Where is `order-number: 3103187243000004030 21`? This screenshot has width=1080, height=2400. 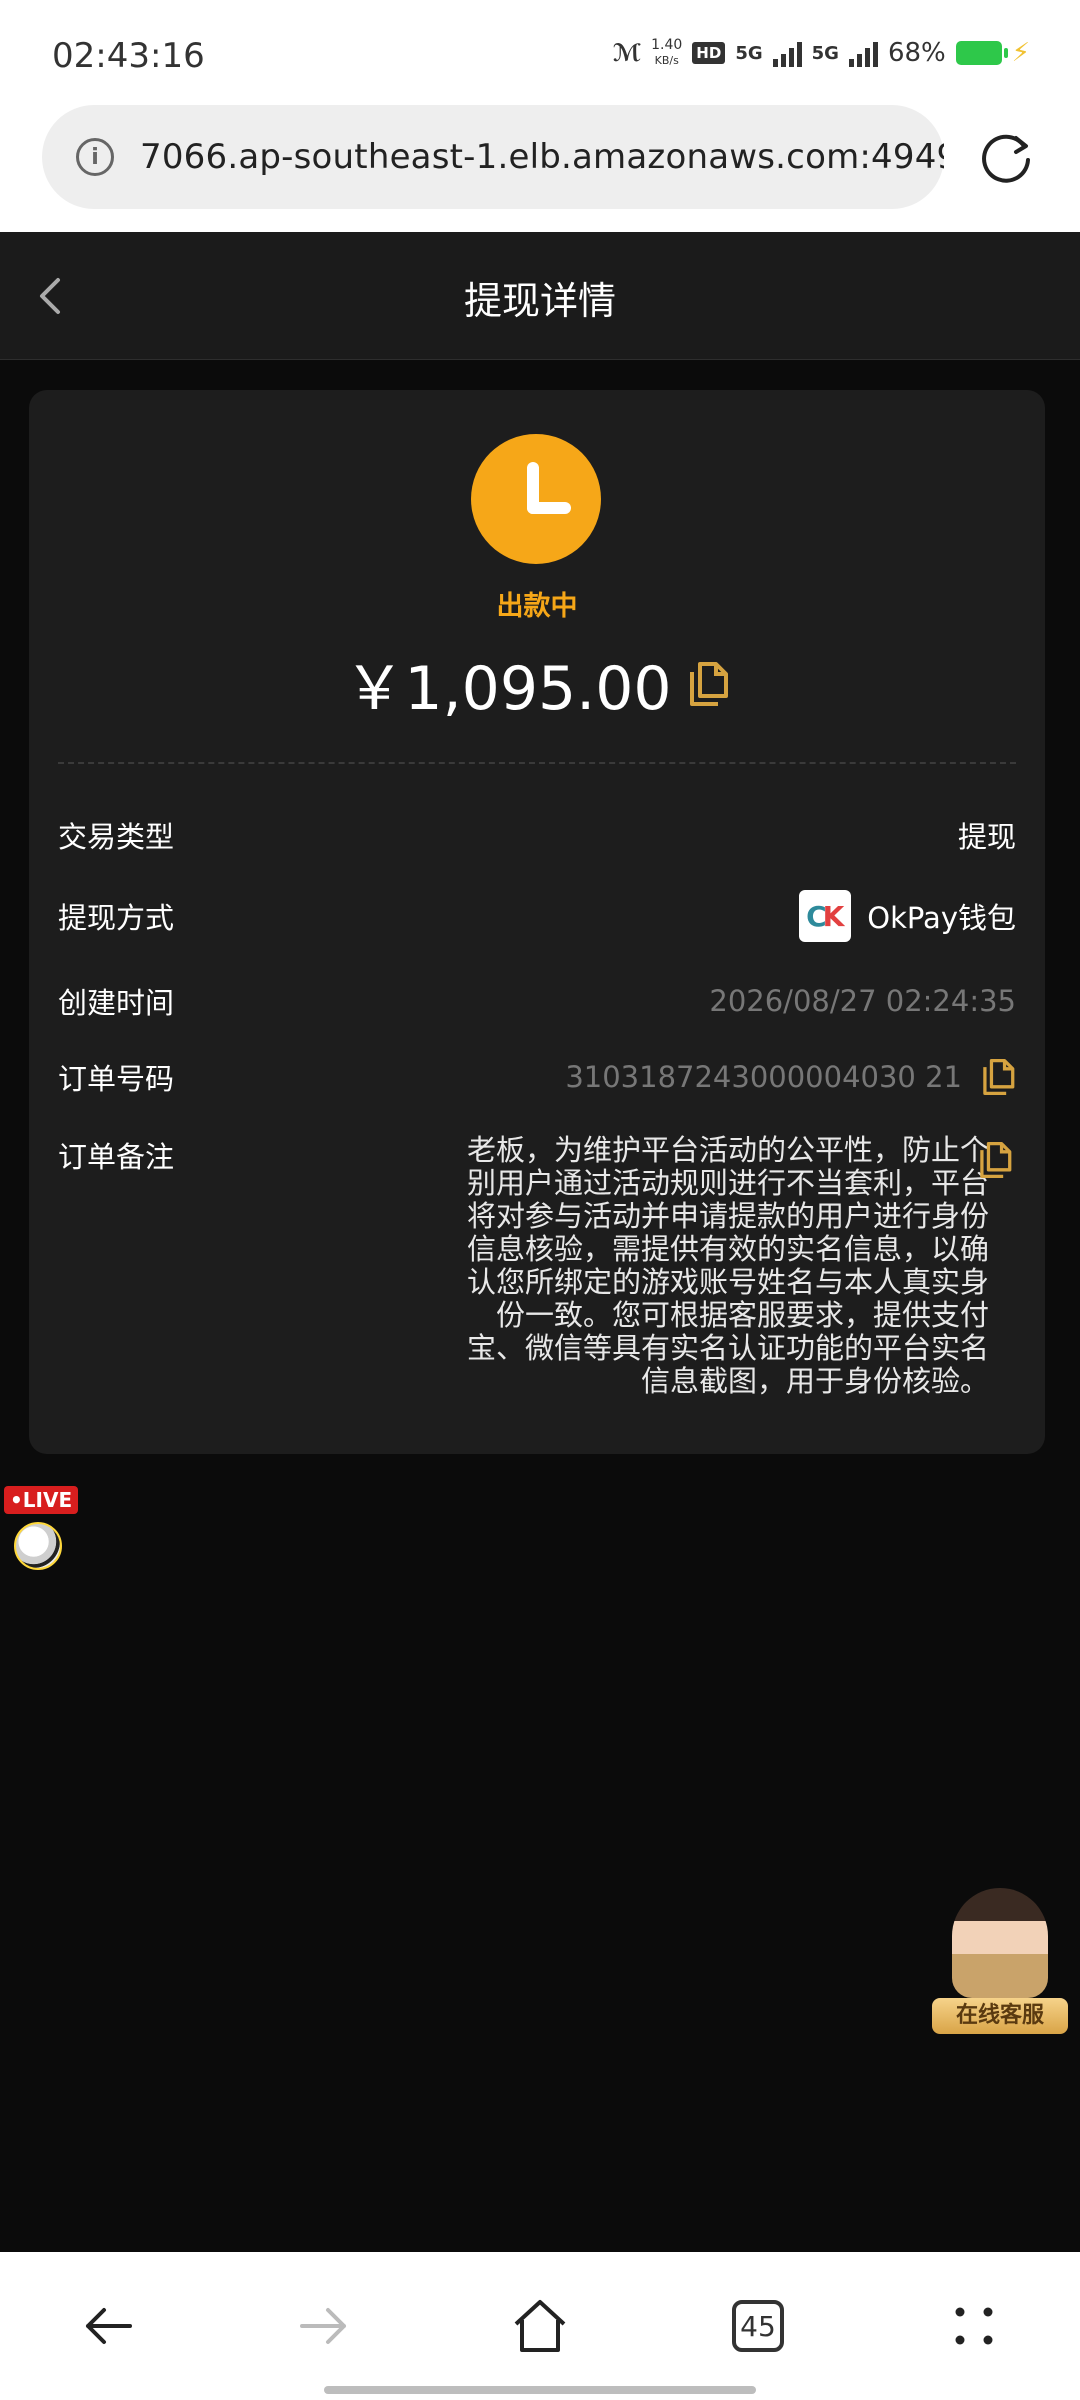 order-number: 3103187243000004030 21 is located at coordinates (790, 1077).